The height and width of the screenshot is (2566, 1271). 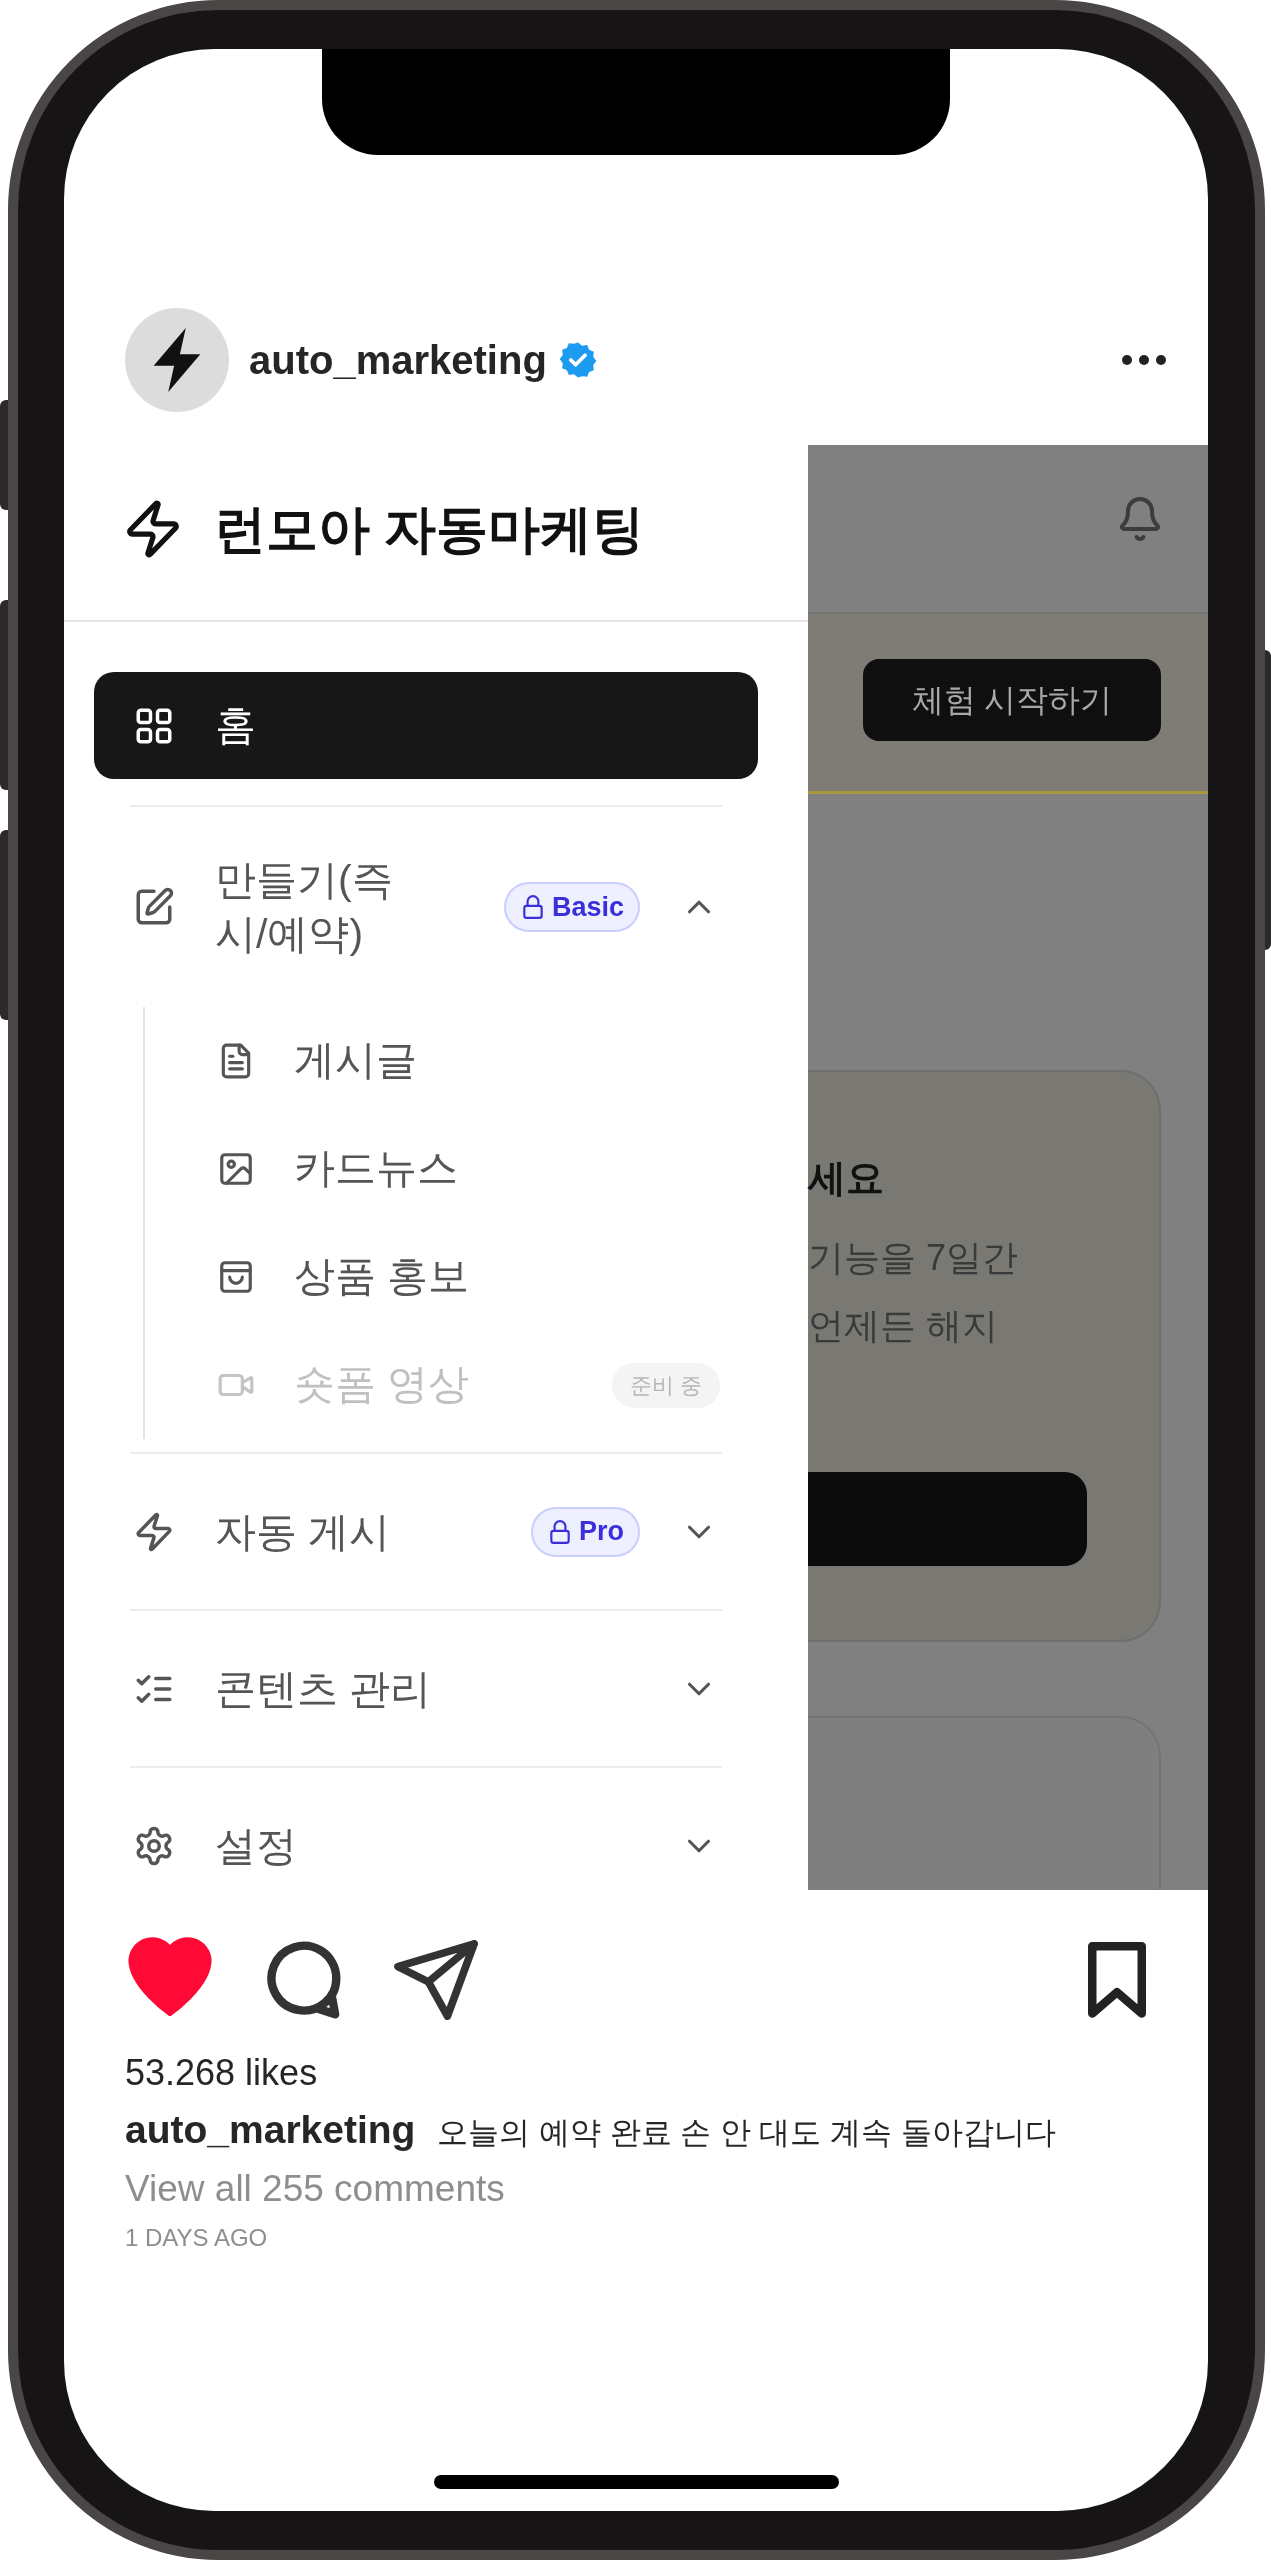 I want to click on card-text: 언제든 해지, so click(x=903, y=1326).